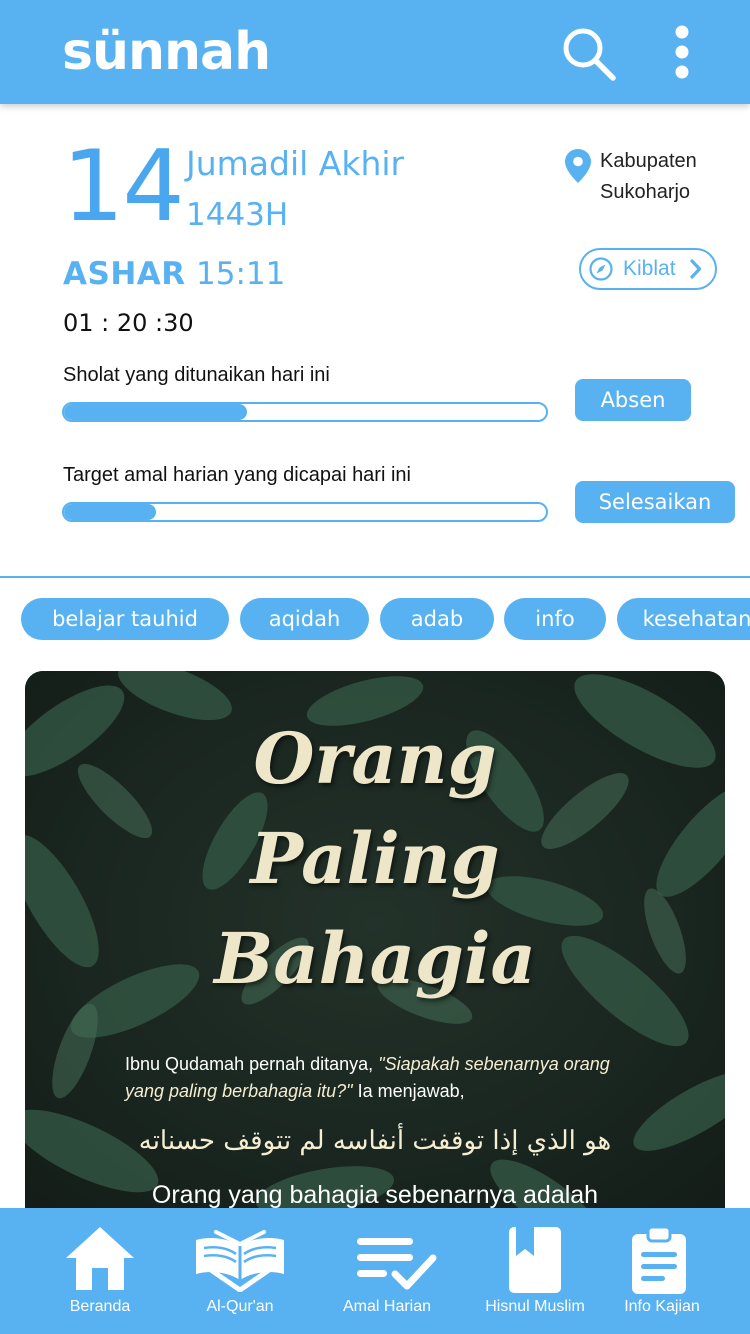  I want to click on article-title-line: Paling, so click(375, 858).